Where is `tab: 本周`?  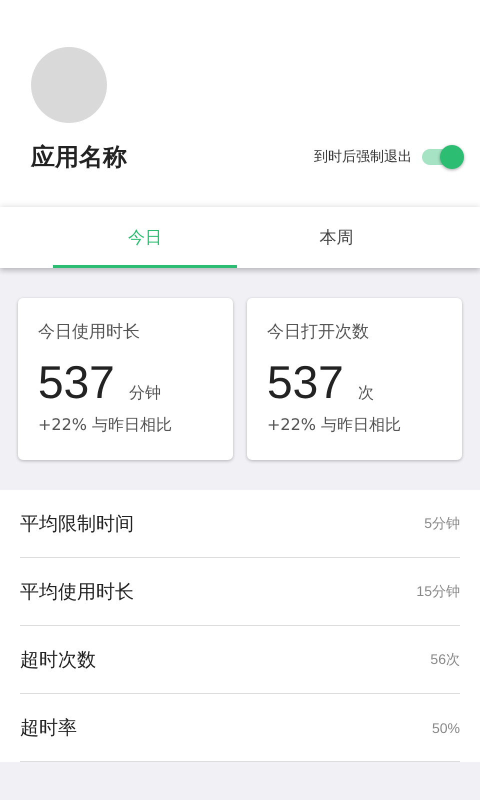
tab: 本周 is located at coordinates (336, 237).